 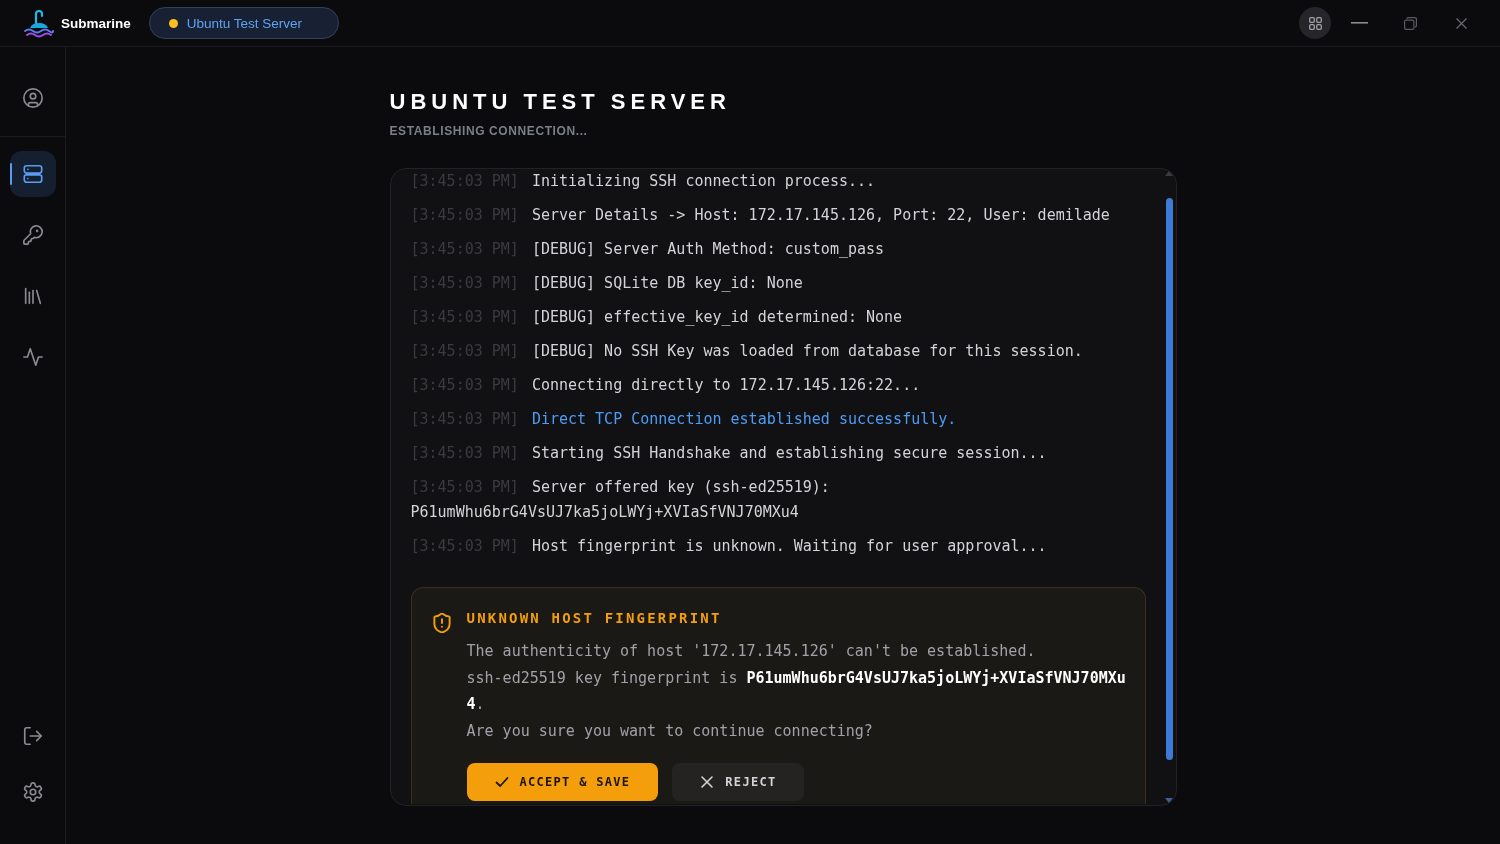 What do you see at coordinates (441, 623) in the screenshot?
I see `shield-alert-icon` at bounding box center [441, 623].